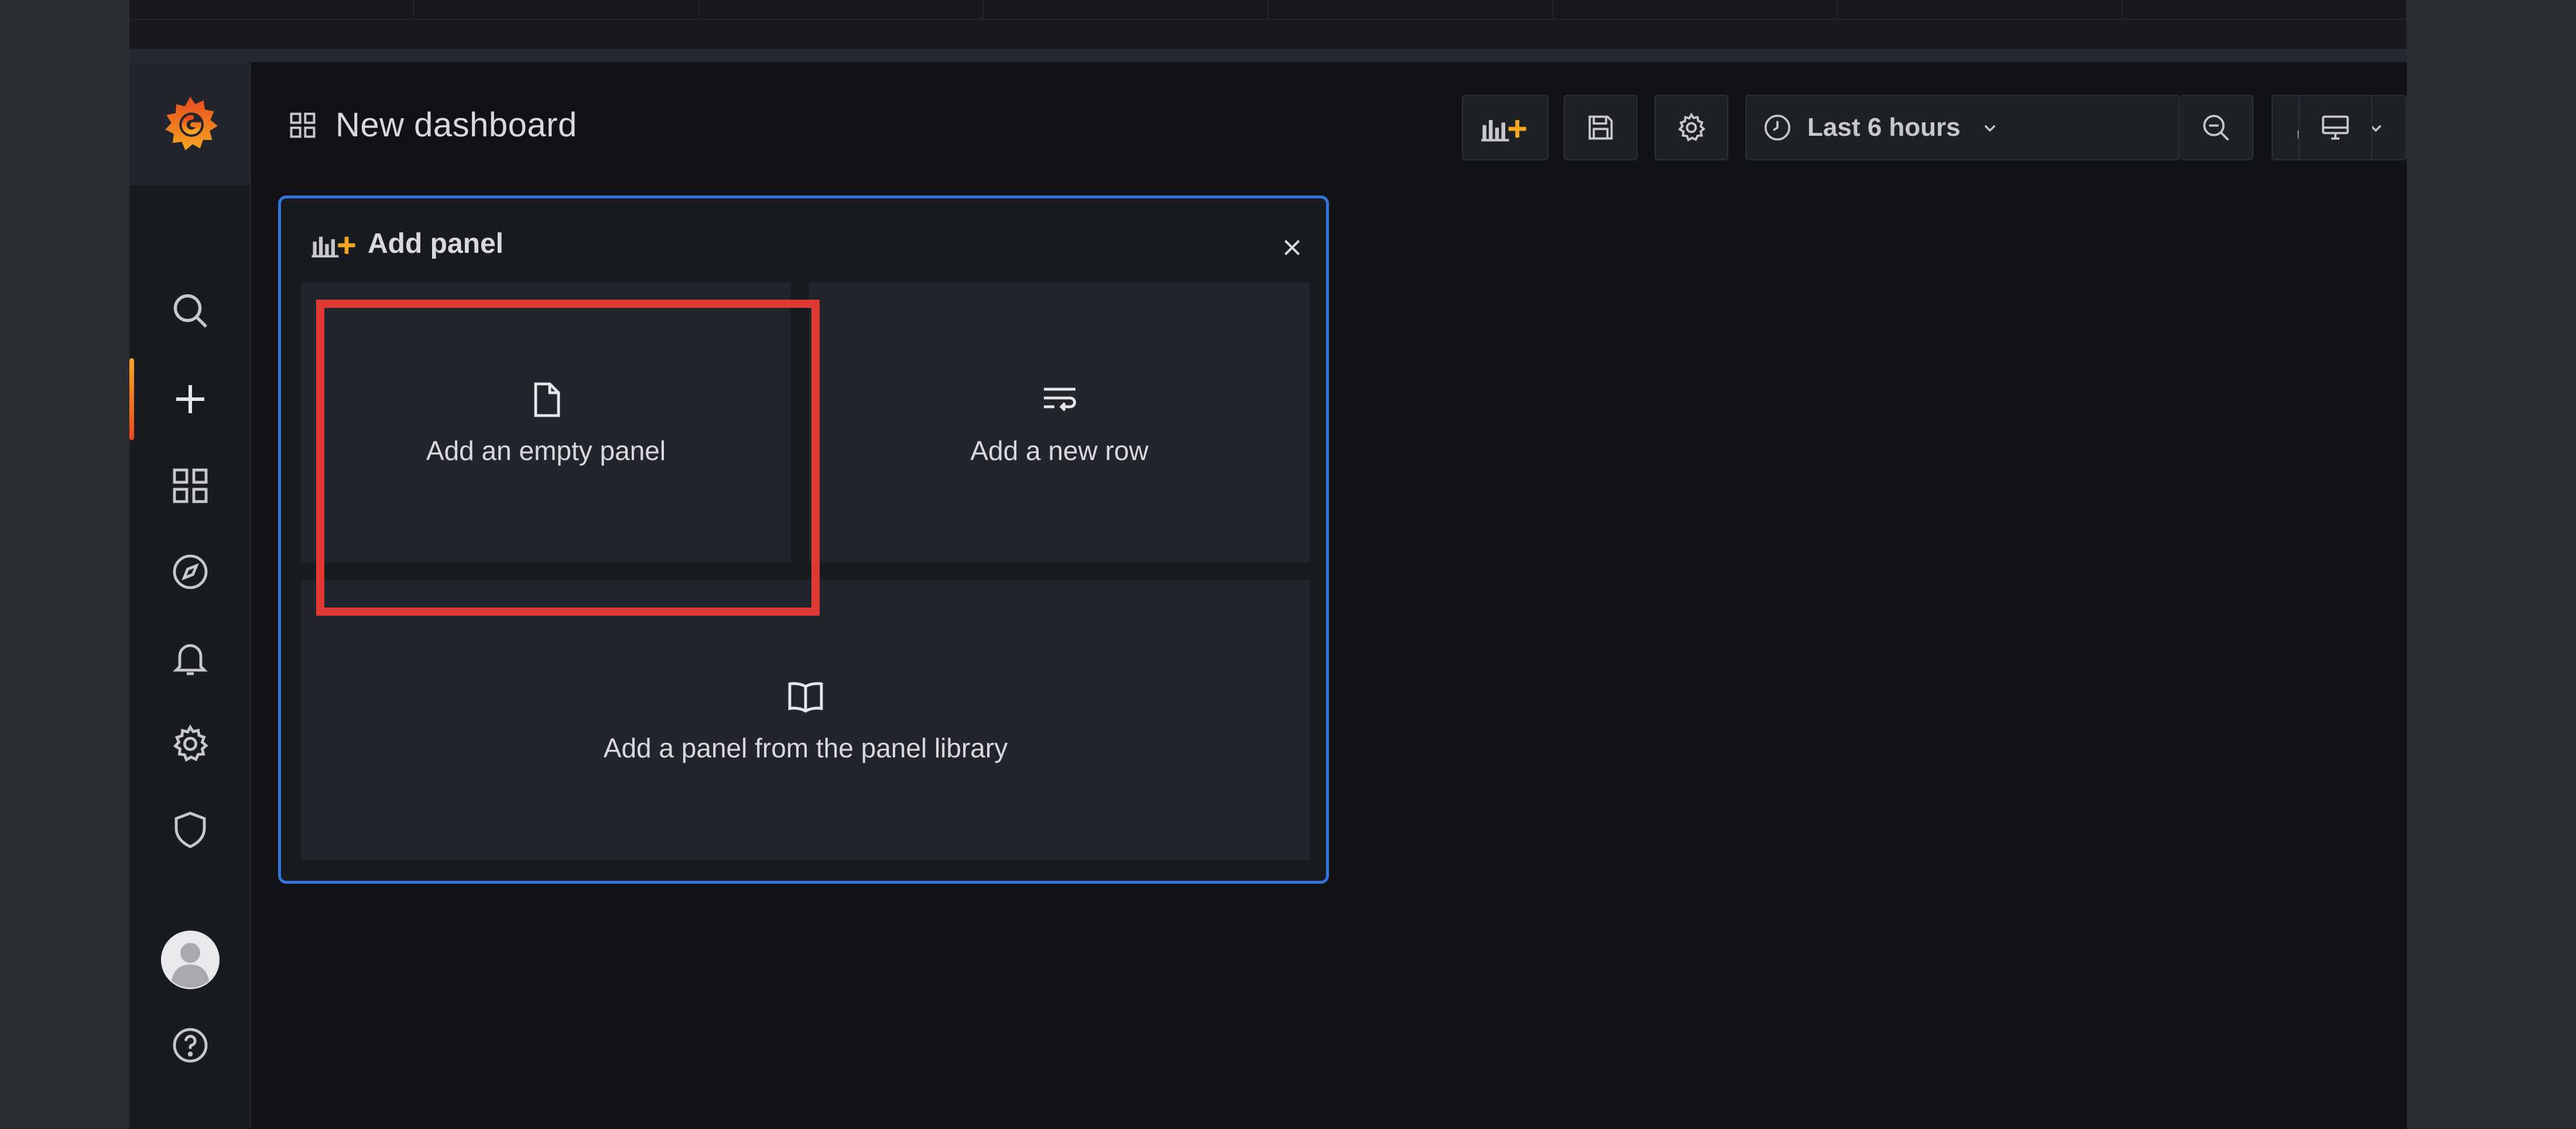 This screenshot has width=2576, height=1129. I want to click on sidebar-item-search, so click(190, 311).